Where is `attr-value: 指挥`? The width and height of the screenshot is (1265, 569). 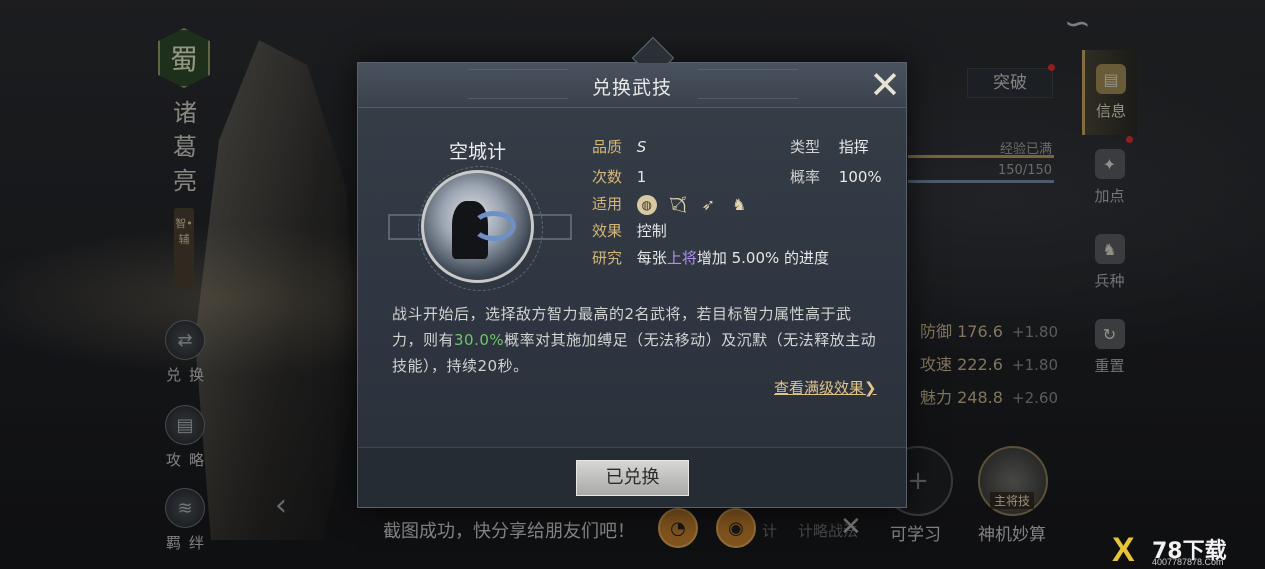 attr-value: 指挥 is located at coordinates (853, 147).